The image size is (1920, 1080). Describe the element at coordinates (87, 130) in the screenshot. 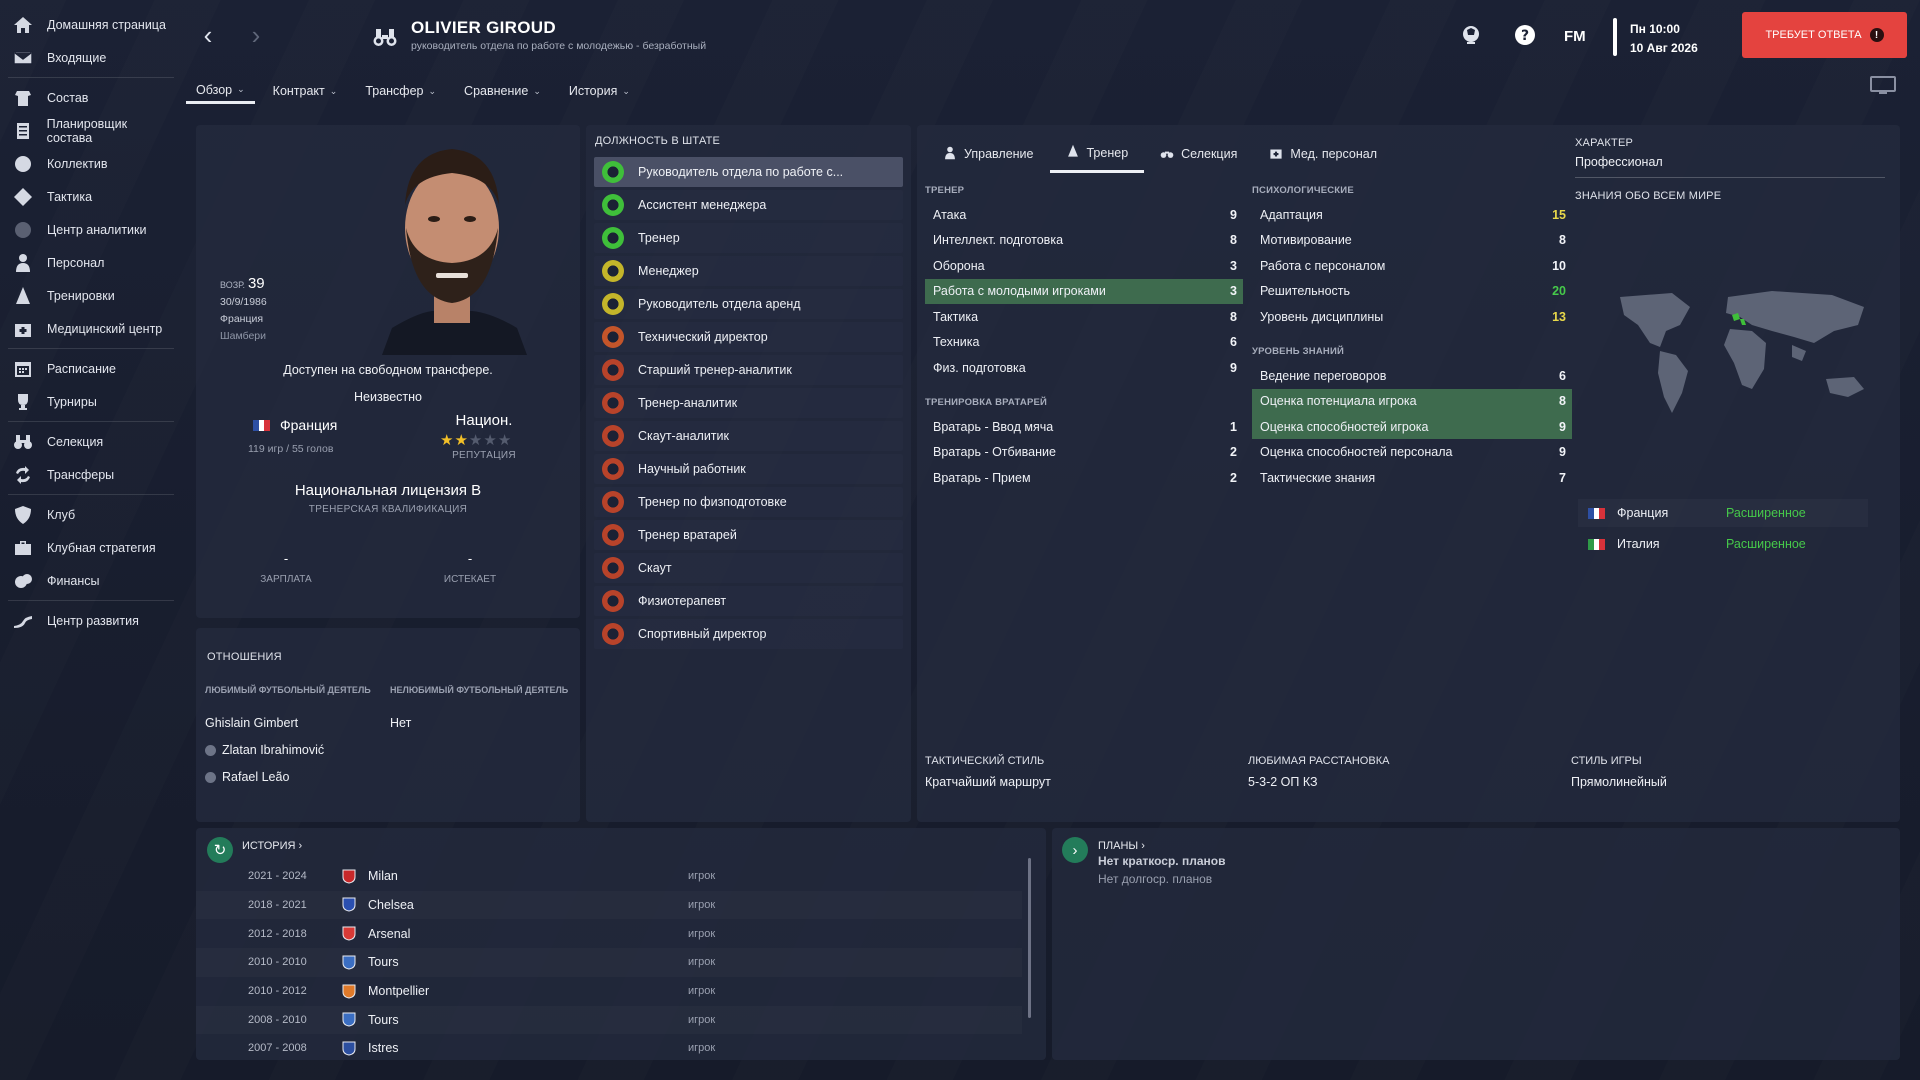

I see `sidebar-item: Планировщик состава` at that location.